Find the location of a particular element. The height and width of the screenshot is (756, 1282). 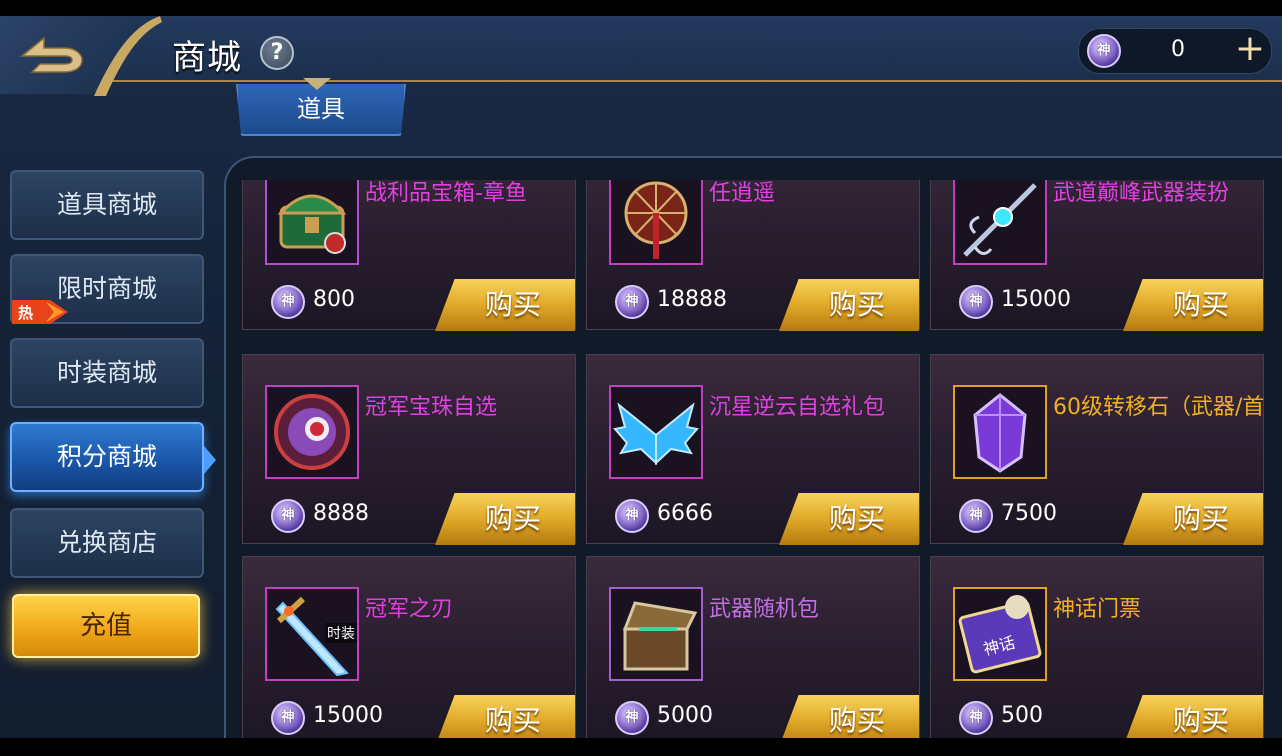

hot-flame-icon: 热 is located at coordinates (40, 312).